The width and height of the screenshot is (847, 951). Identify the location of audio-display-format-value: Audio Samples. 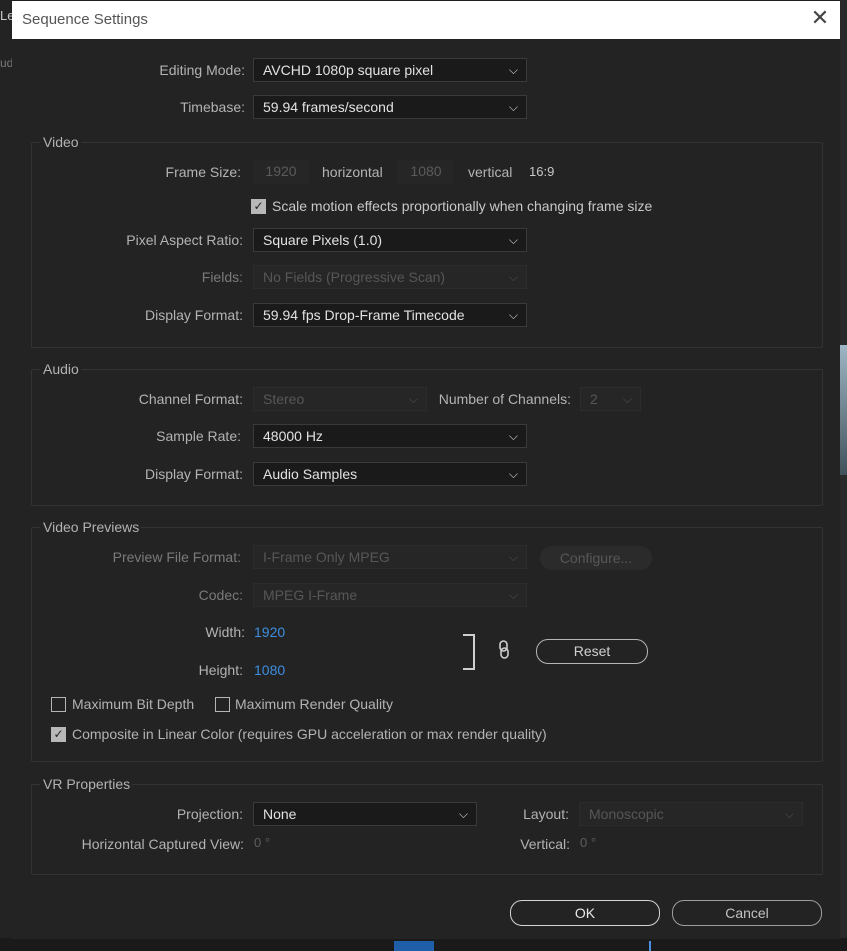
(310, 474).